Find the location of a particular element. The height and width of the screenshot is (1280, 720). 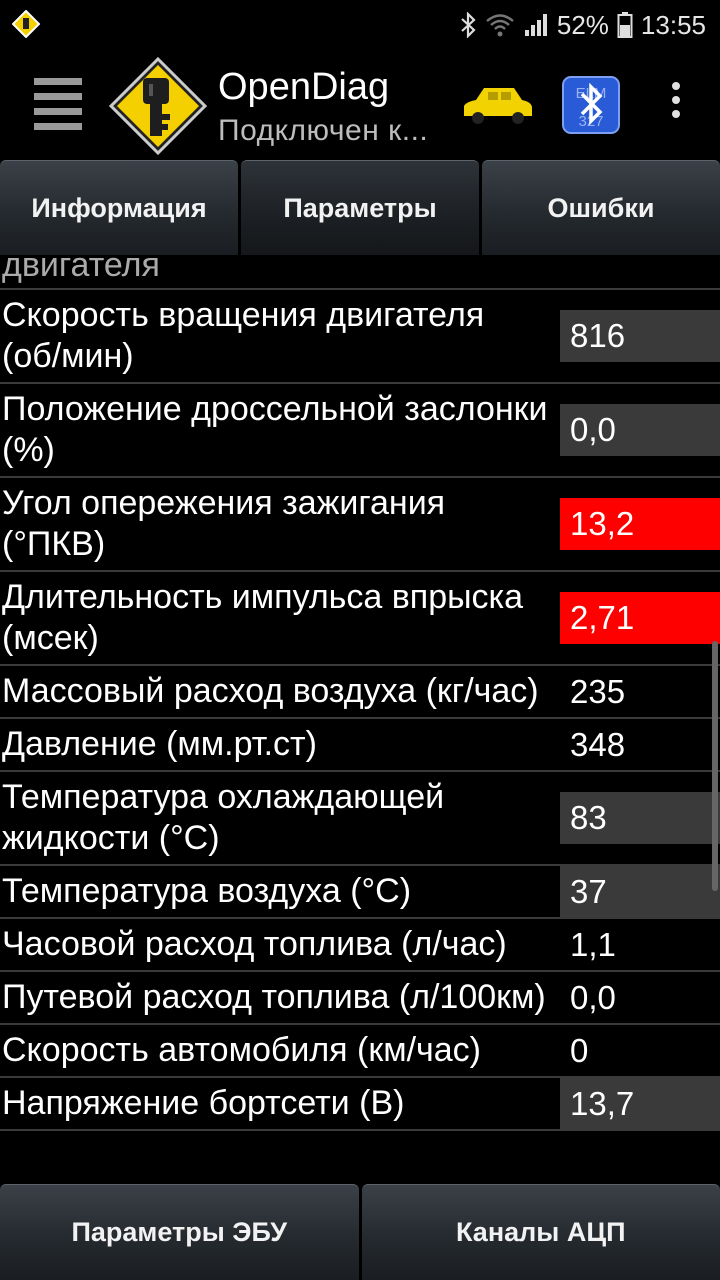

list-item: Часовой расход топлива (л/час) 1,1 is located at coordinates (360, 945).